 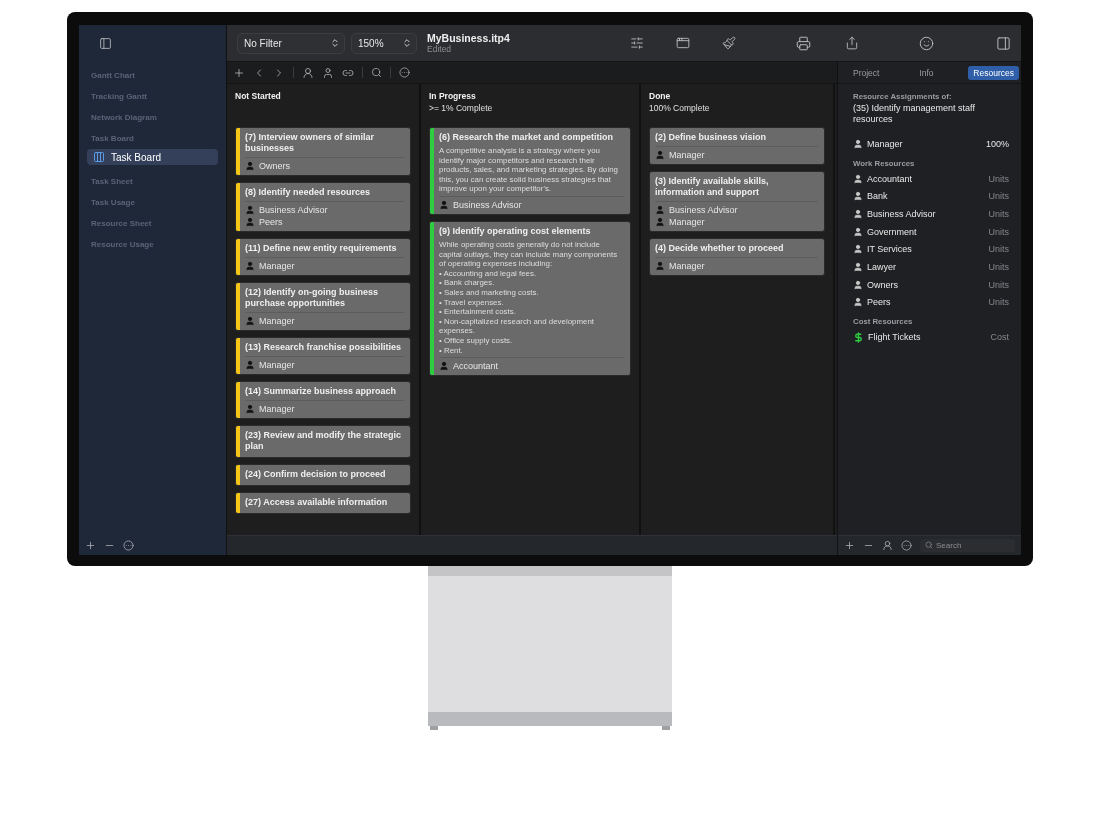 What do you see at coordinates (997, 143) in the screenshot?
I see `assignment-value: 100%` at bounding box center [997, 143].